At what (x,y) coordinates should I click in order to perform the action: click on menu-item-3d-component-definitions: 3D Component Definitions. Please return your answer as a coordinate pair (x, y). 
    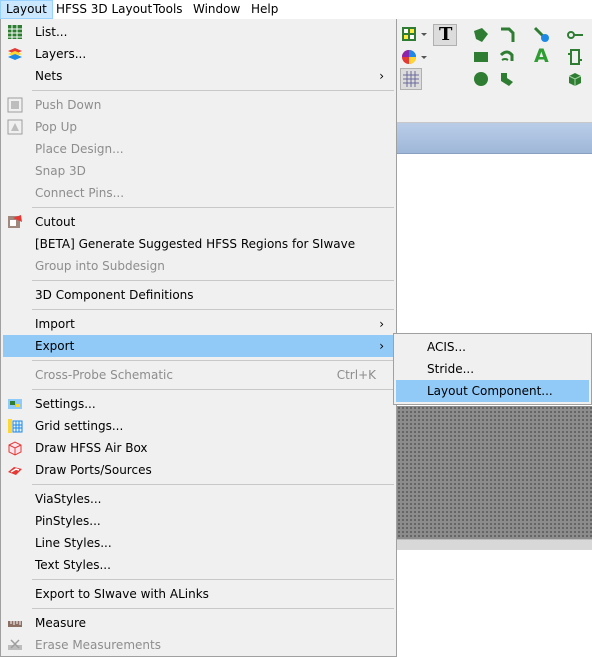
    Looking at the image, I should click on (198, 295).